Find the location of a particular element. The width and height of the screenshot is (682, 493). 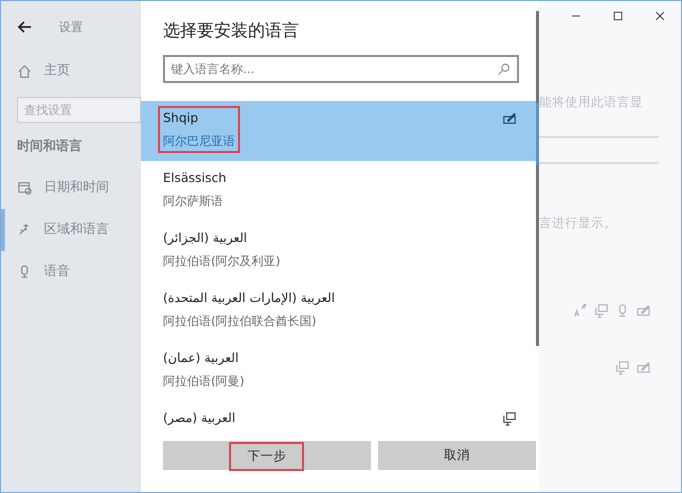

maximize-icon is located at coordinates (618, 16).